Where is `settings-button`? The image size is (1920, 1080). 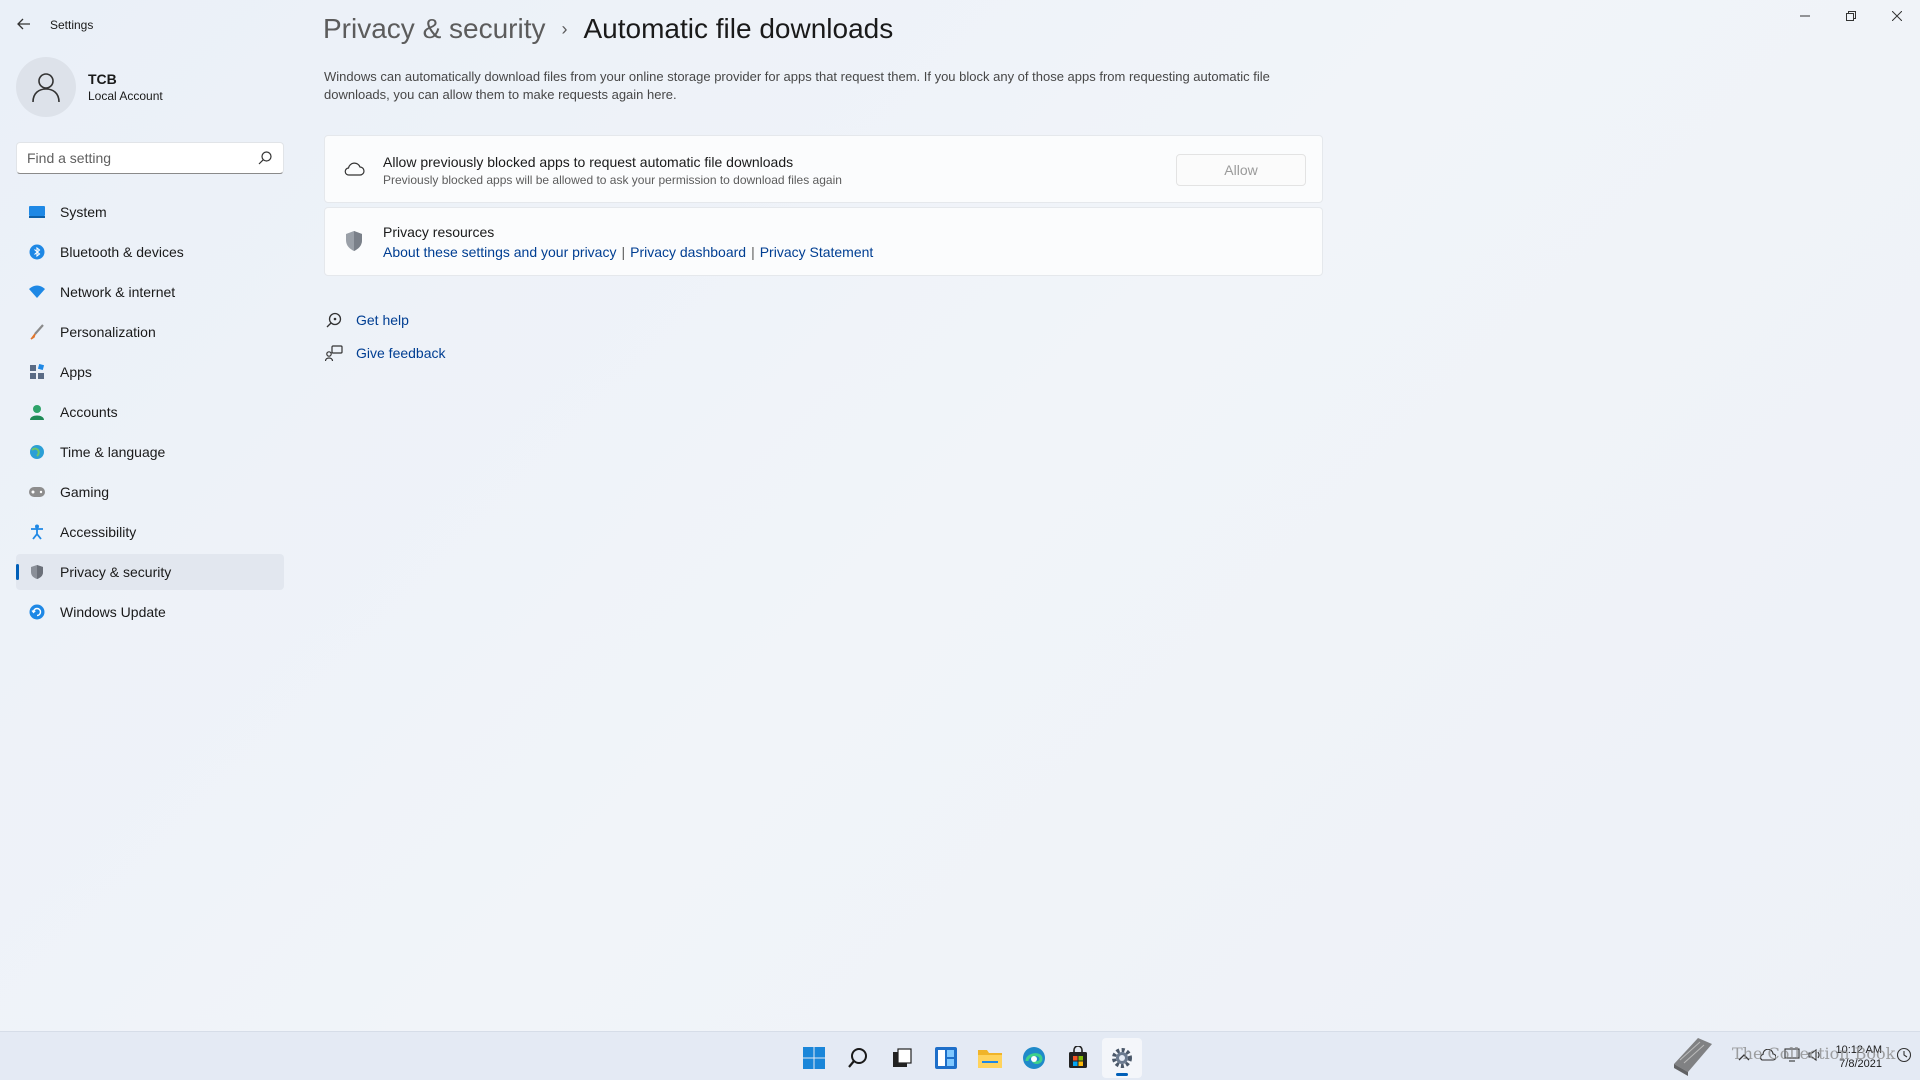
settings-button is located at coordinates (1122, 1058).